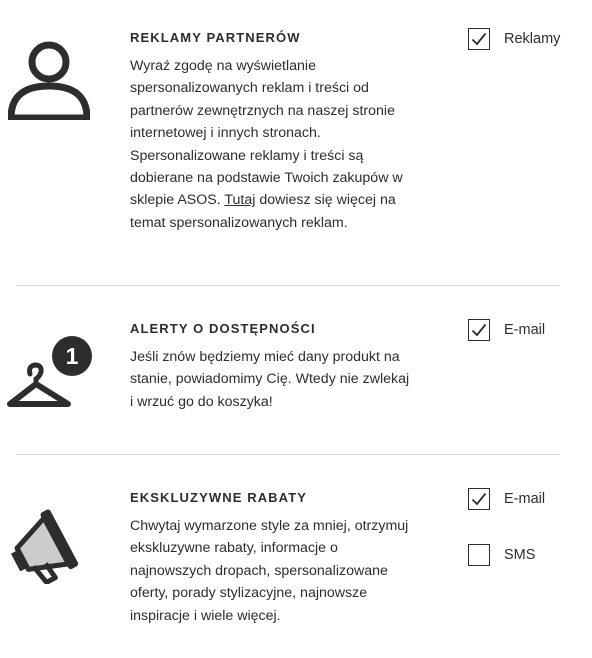 This screenshot has height=658, width=592. Describe the element at coordinates (525, 330) in the screenshot. I see `stock-alert-email-label: E-mail` at that location.